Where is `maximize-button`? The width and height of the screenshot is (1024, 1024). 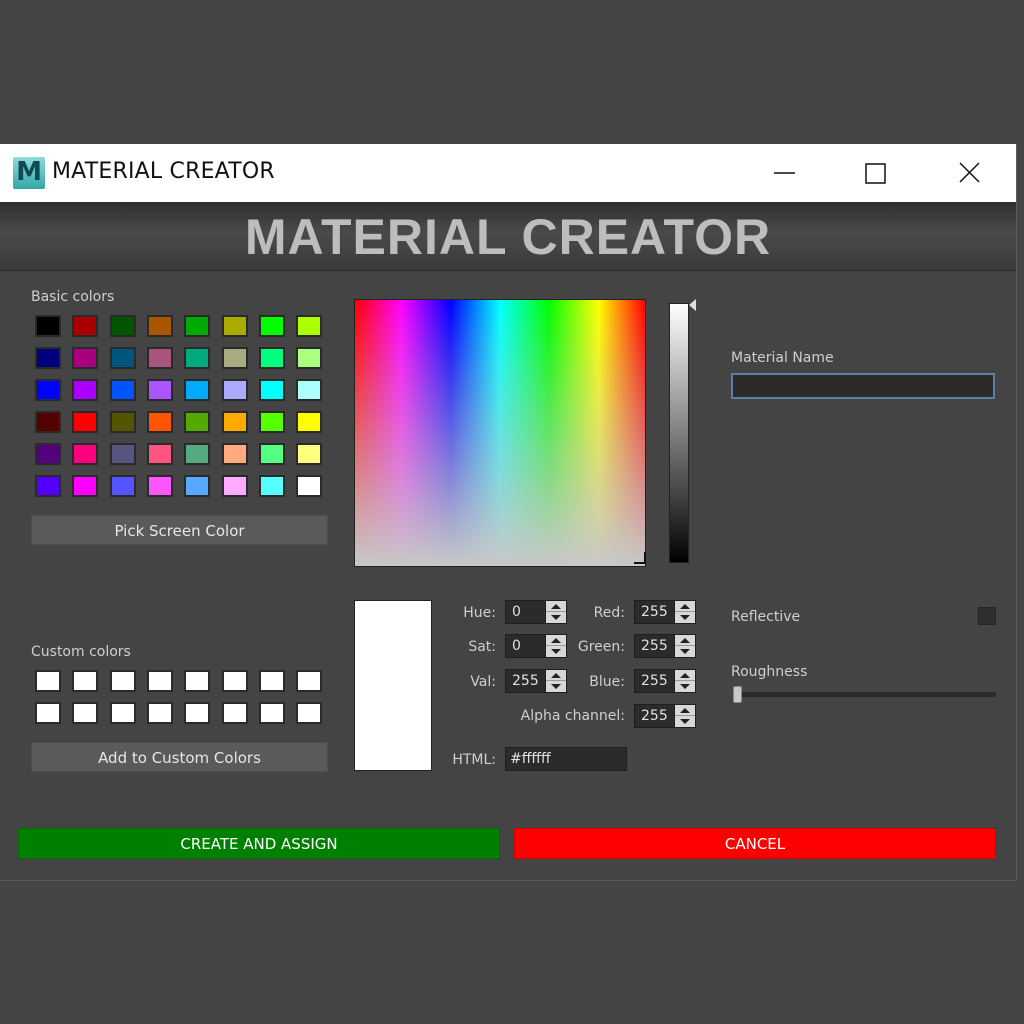
maximize-button is located at coordinates (875, 173).